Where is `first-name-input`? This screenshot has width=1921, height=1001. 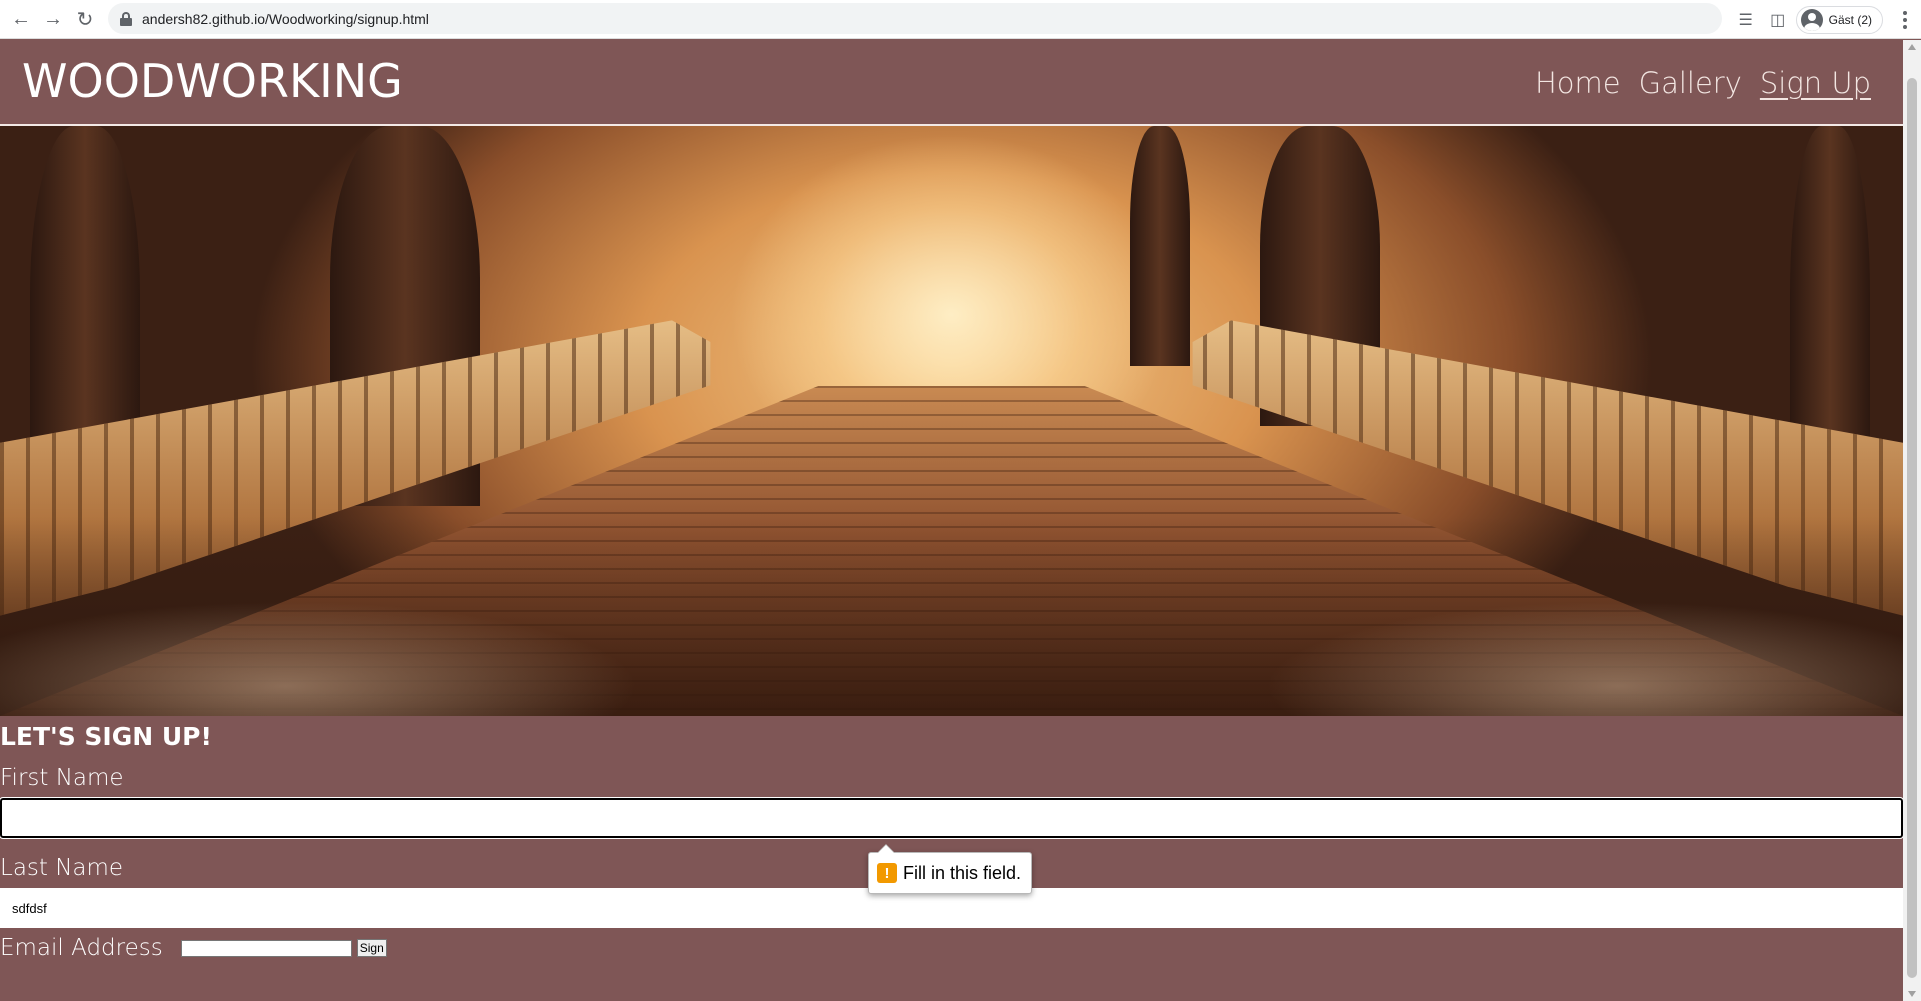
first-name-input is located at coordinates (951, 818).